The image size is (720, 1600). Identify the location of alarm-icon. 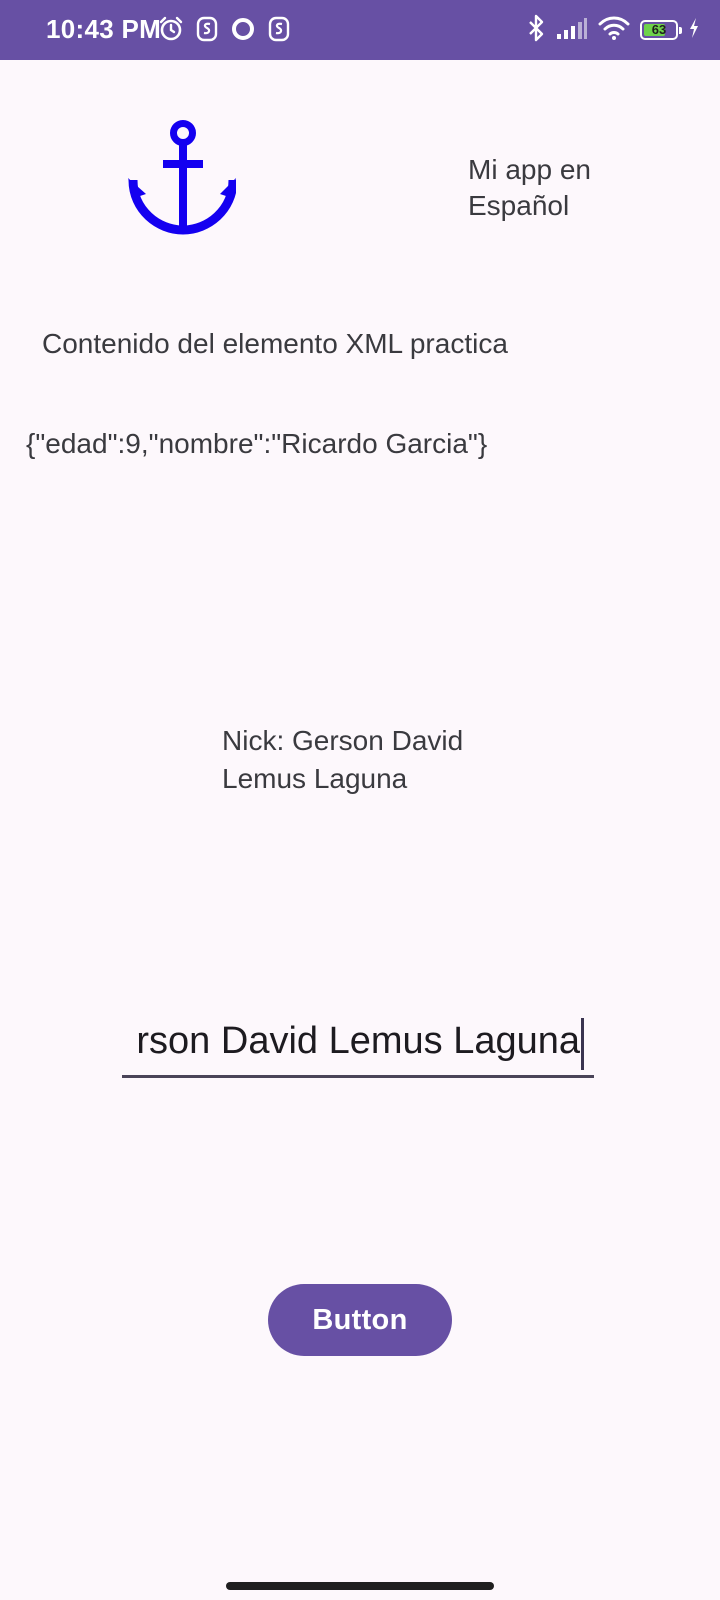
(171, 31).